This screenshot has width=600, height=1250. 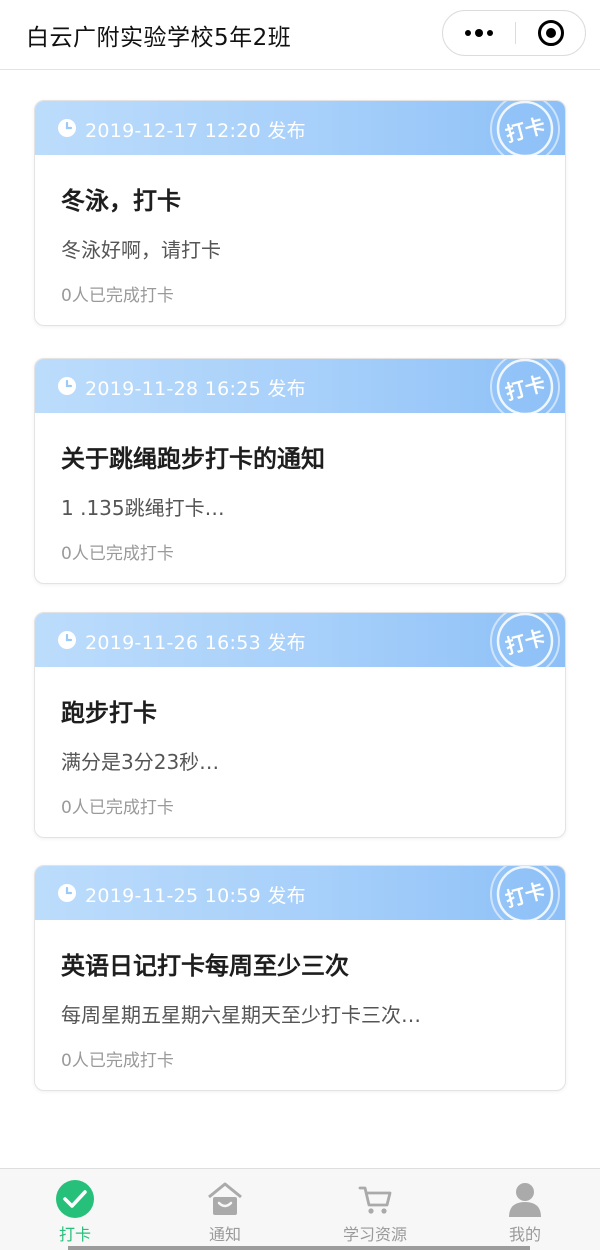 I want to click on tab-label: 学习资源, so click(x=374, y=1234).